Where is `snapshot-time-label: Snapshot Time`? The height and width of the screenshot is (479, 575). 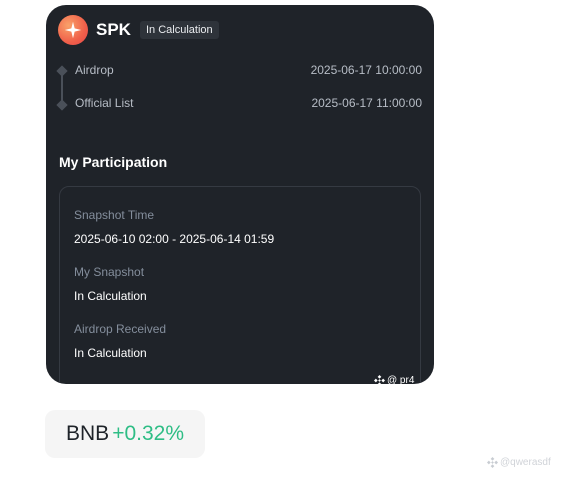
snapshot-time-label: Snapshot Time is located at coordinates (114, 215).